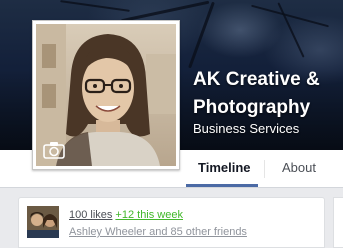 The width and height of the screenshot is (343, 248). What do you see at coordinates (299, 168) in the screenshot?
I see `tab-about: About` at bounding box center [299, 168].